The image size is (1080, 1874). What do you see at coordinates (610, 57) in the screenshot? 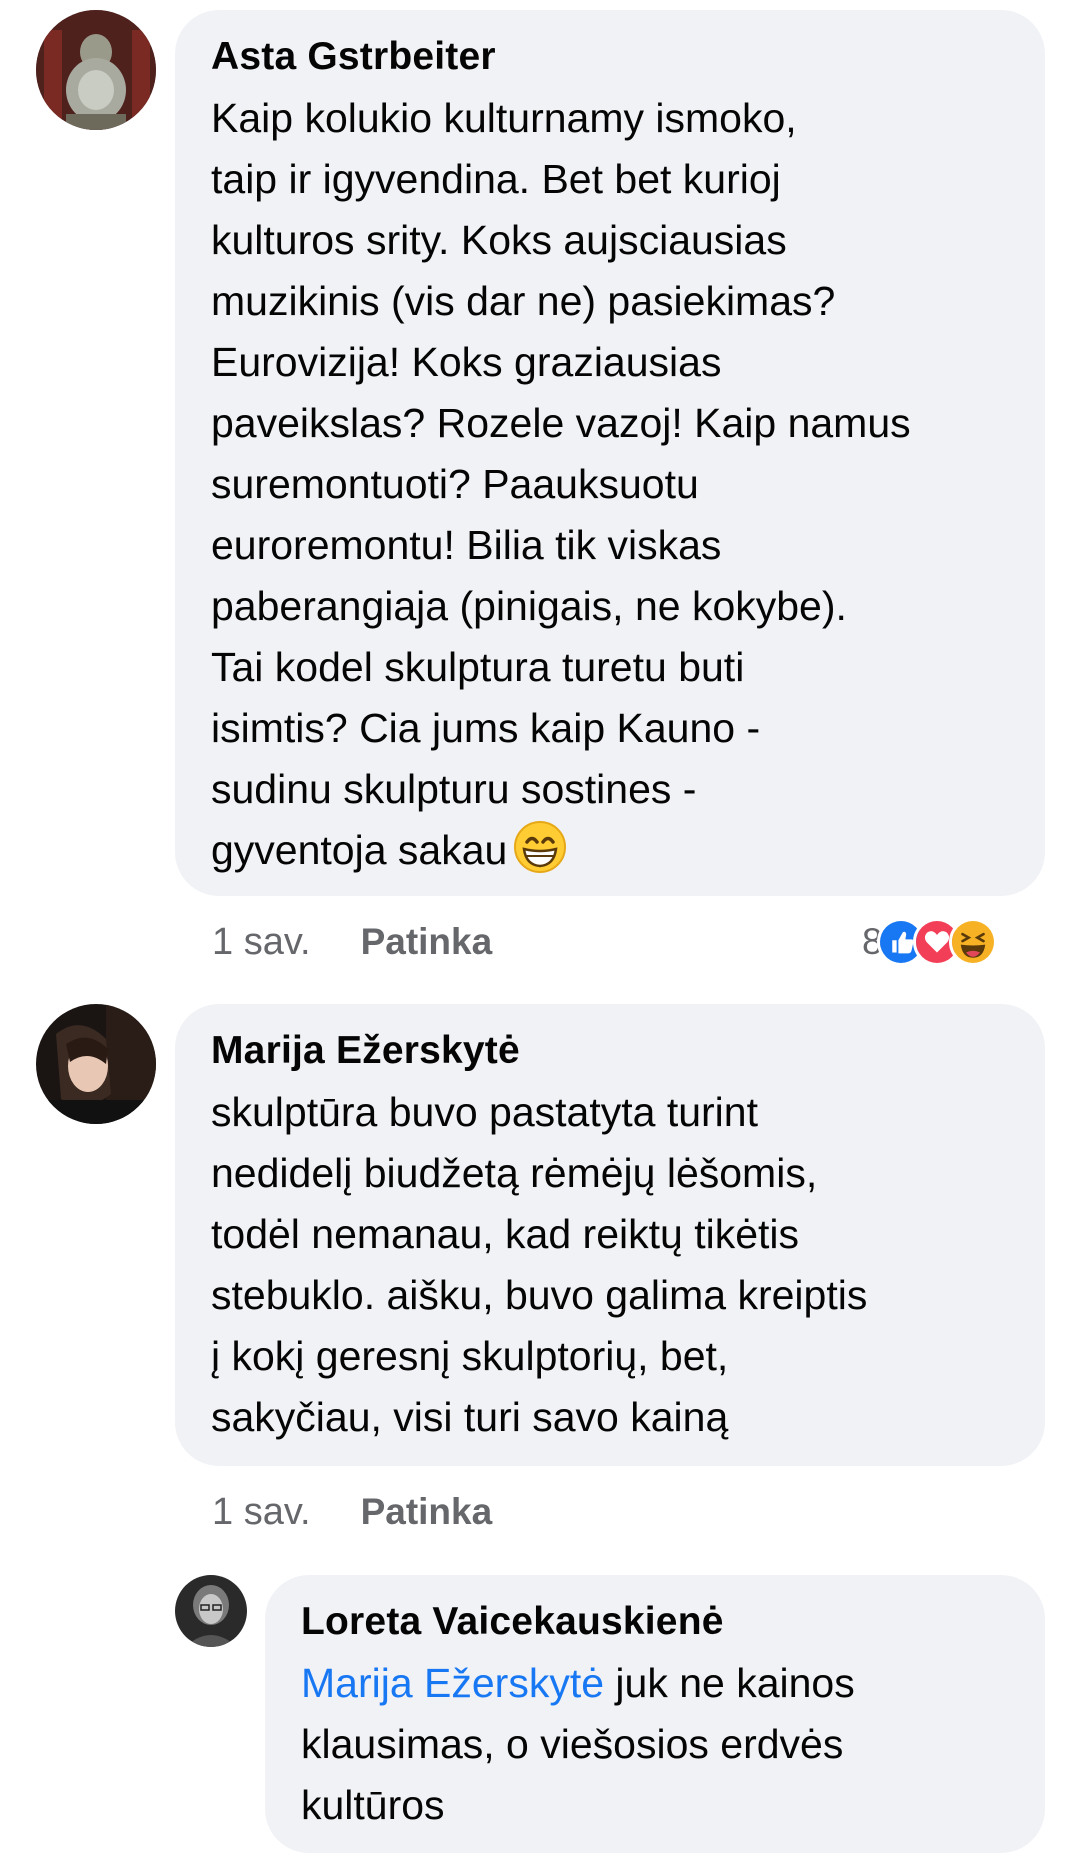
I see `comment-author: Asta Gstrbeiter` at bounding box center [610, 57].